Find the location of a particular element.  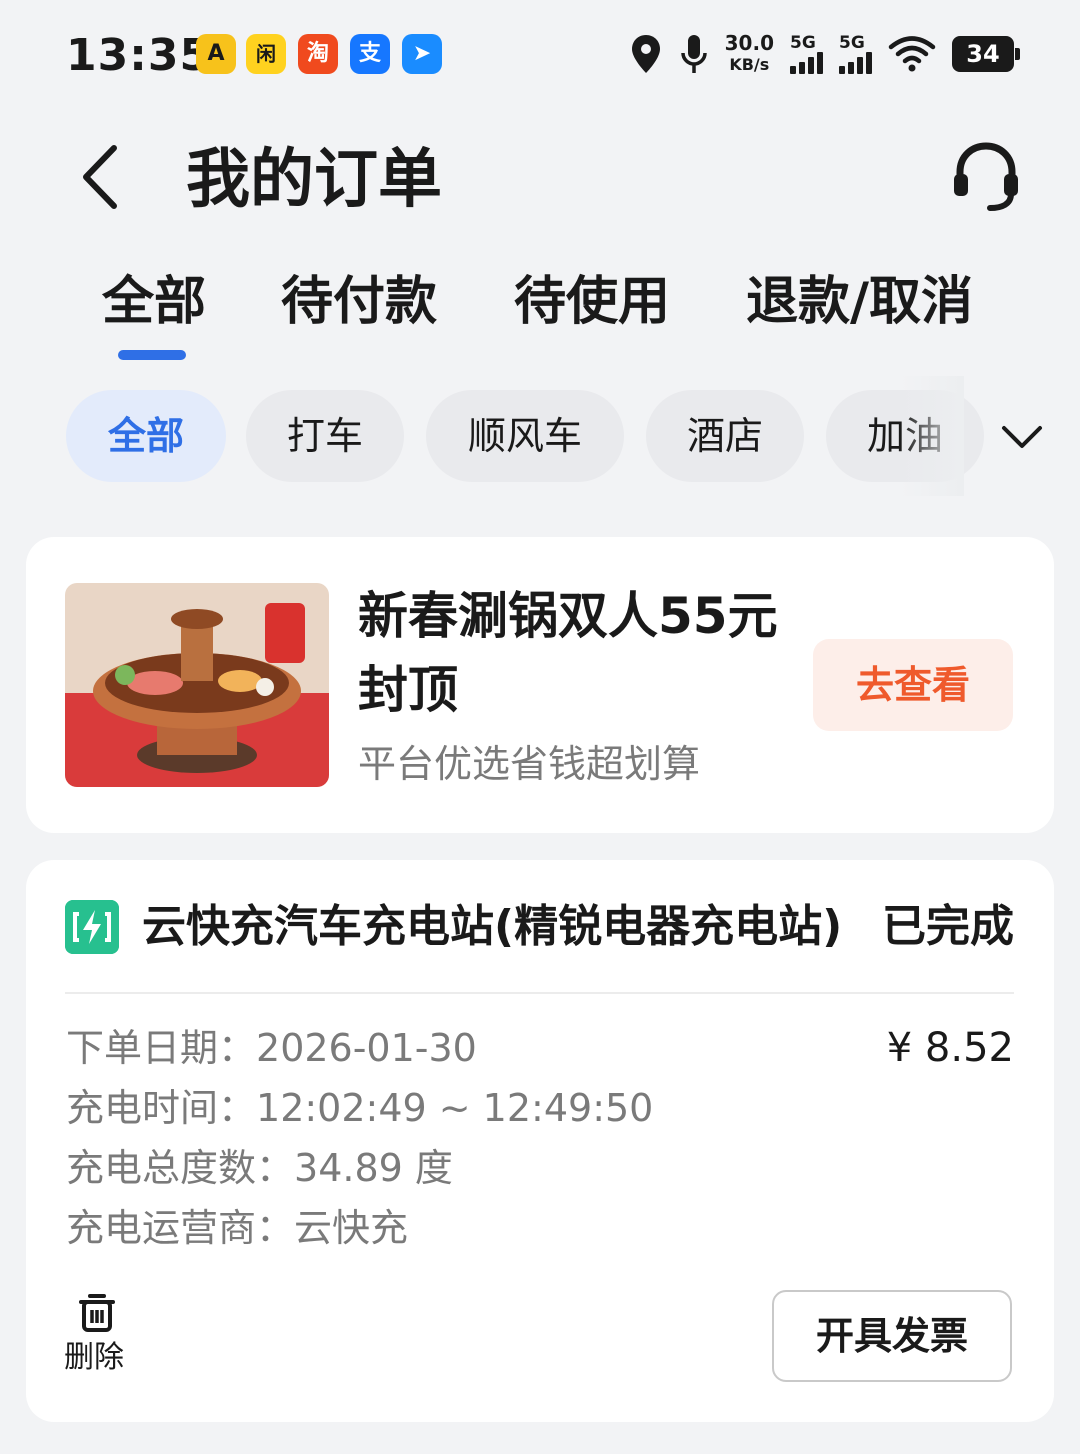

order-status-tabs: 全部 待付款 待使用 退款/取消 is located at coordinates (540, 318).